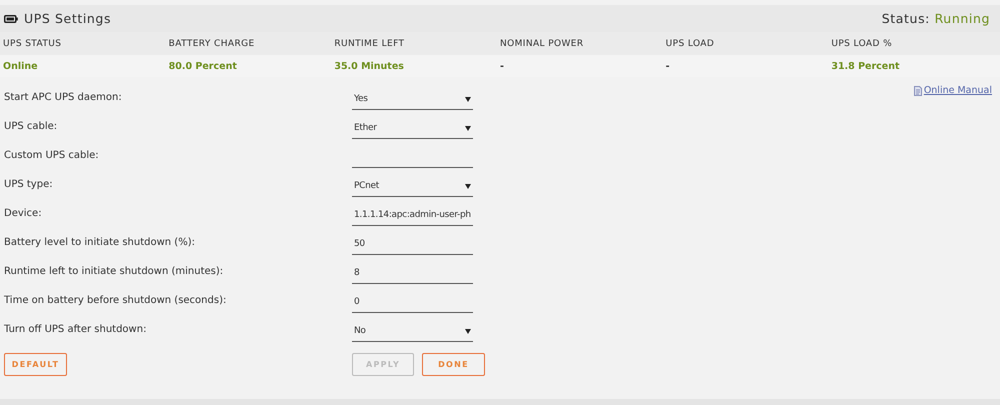 This screenshot has height=405, width=1000. What do you see at coordinates (23, 213) in the screenshot?
I see `field-label: Device:` at bounding box center [23, 213].